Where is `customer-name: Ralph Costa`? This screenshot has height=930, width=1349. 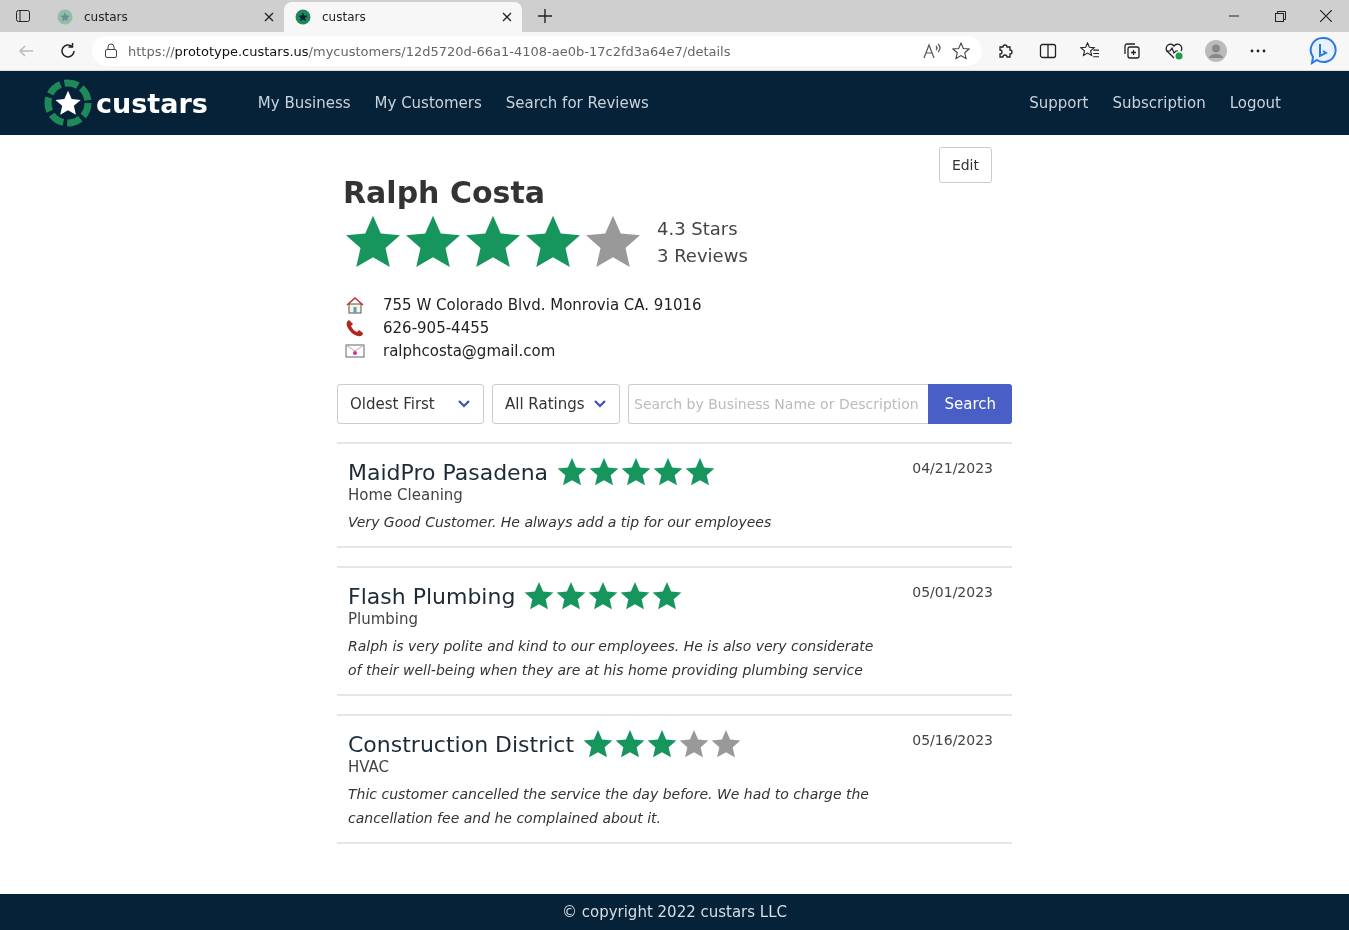 customer-name: Ralph Costa is located at coordinates (444, 192).